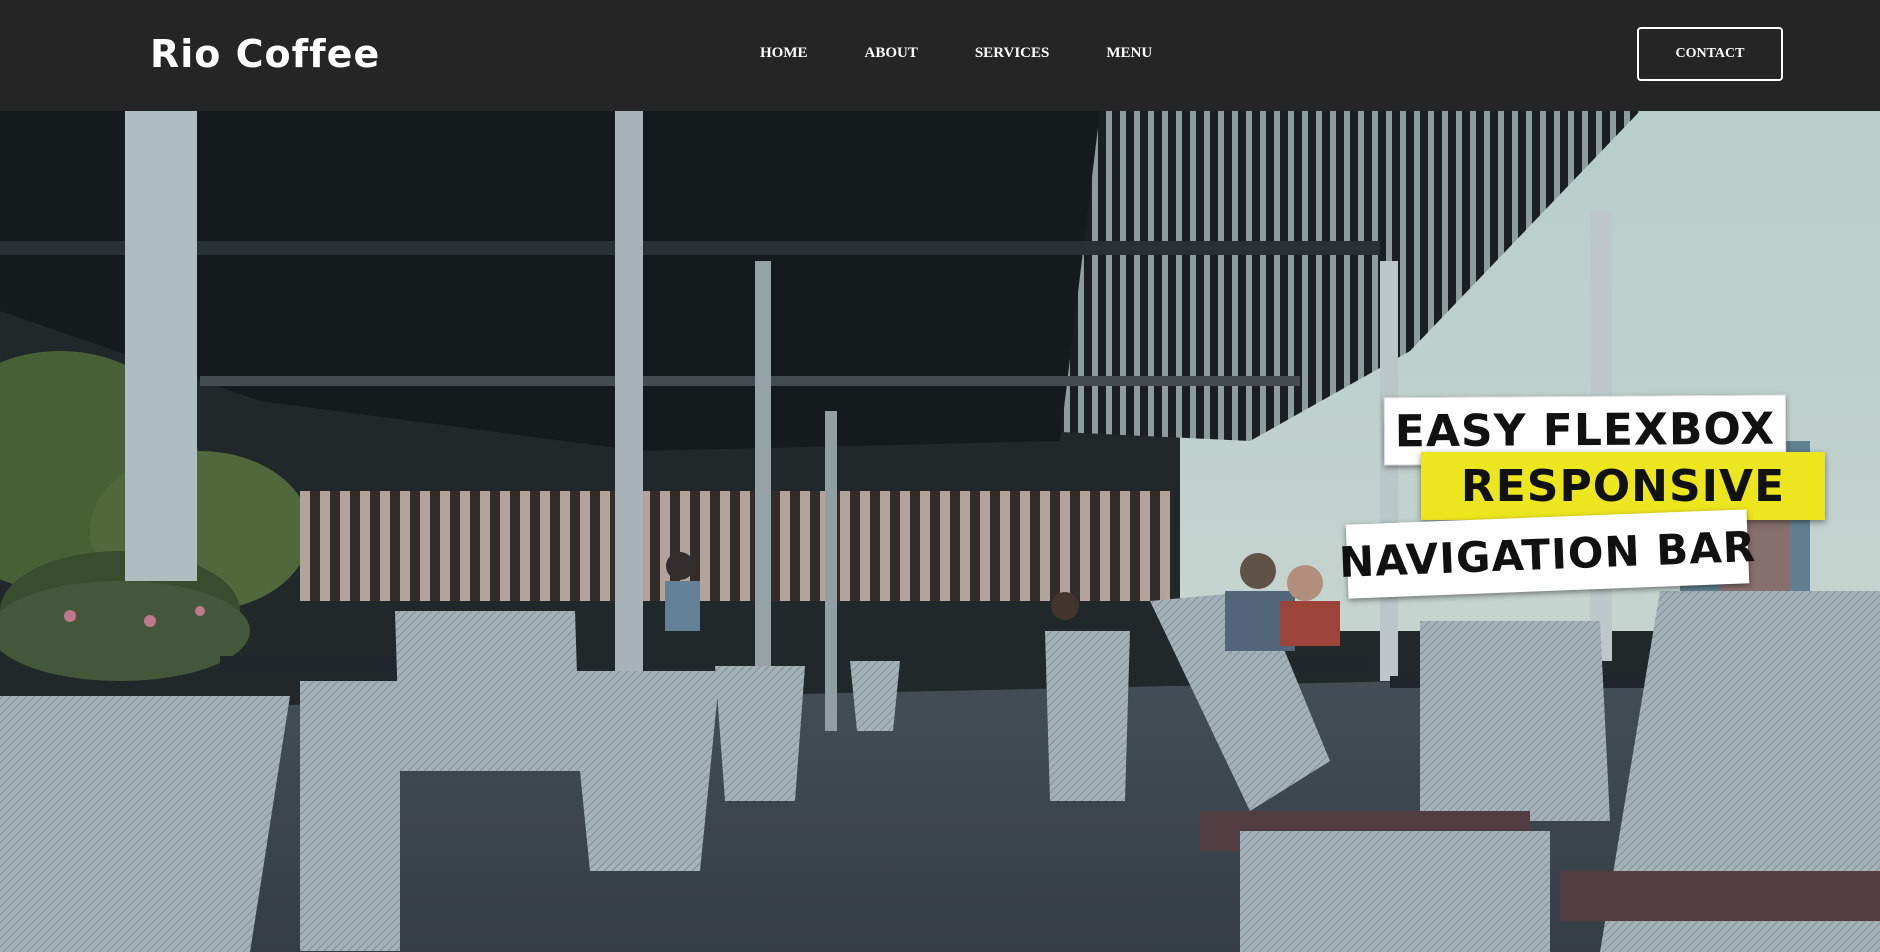 The image size is (1880, 952). What do you see at coordinates (784, 53) in the screenshot?
I see `nav-link-home: HOME` at bounding box center [784, 53].